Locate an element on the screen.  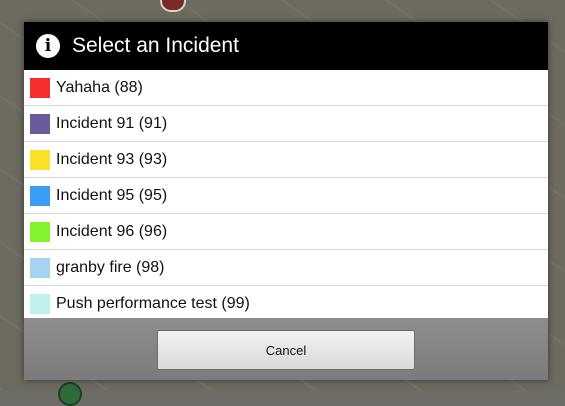
cancel-button: Cancel is located at coordinates (286, 350).